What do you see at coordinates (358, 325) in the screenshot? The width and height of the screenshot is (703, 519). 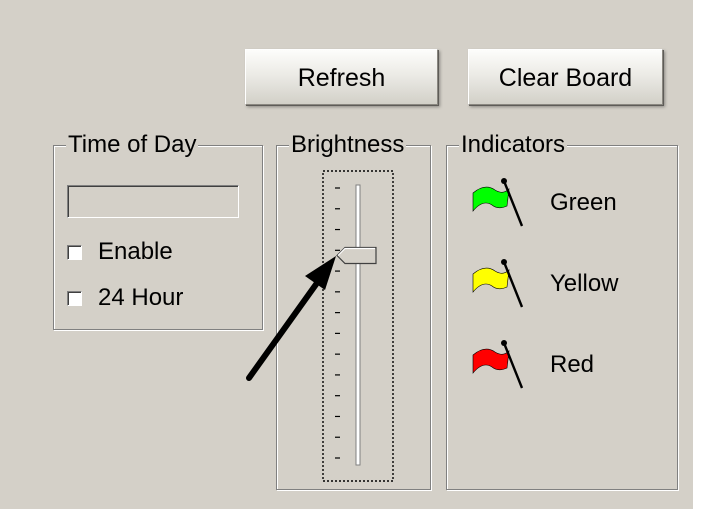 I see `slider-track` at bounding box center [358, 325].